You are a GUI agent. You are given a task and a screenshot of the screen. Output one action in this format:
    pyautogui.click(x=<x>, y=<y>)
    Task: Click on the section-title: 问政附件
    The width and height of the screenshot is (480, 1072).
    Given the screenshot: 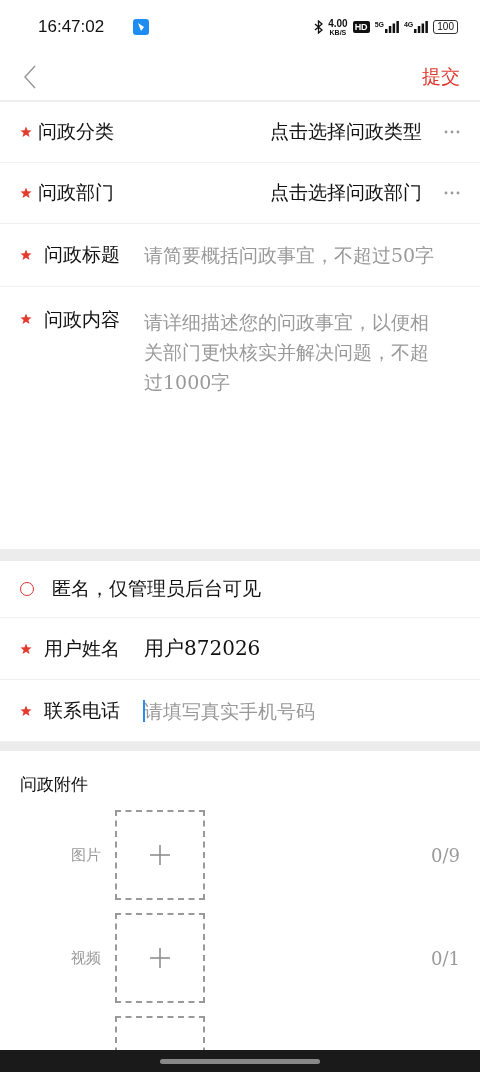 What is the action you would take?
    pyautogui.click(x=54, y=784)
    